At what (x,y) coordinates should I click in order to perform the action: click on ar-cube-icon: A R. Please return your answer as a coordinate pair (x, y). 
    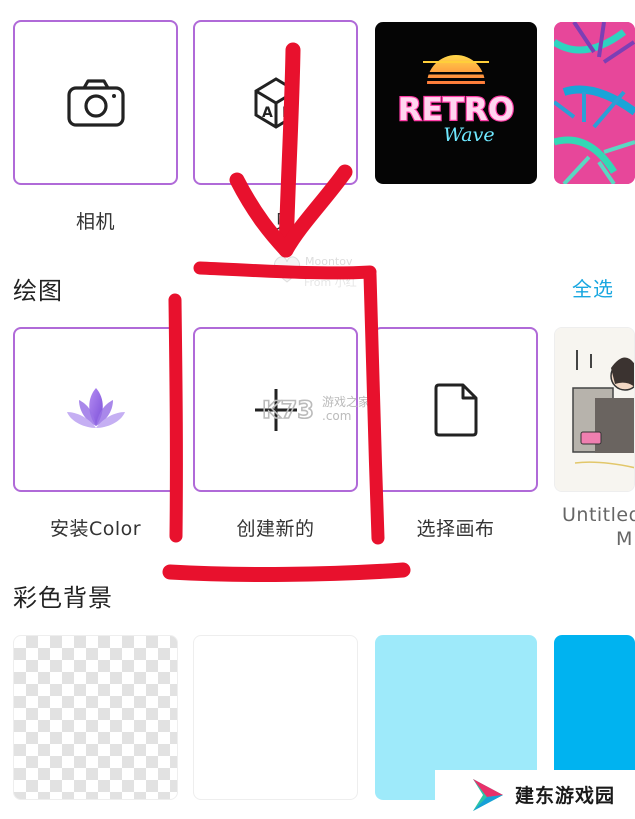
    Looking at the image, I should click on (275, 102).